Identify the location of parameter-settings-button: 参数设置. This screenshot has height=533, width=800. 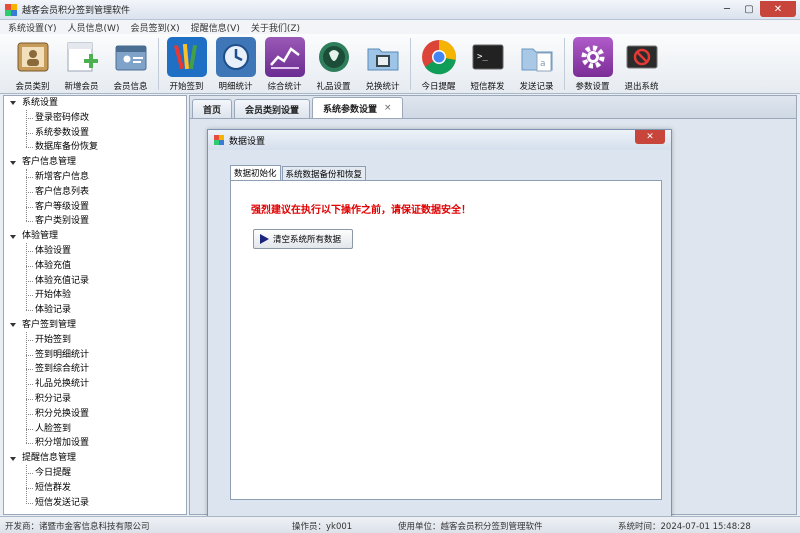
(592, 64).